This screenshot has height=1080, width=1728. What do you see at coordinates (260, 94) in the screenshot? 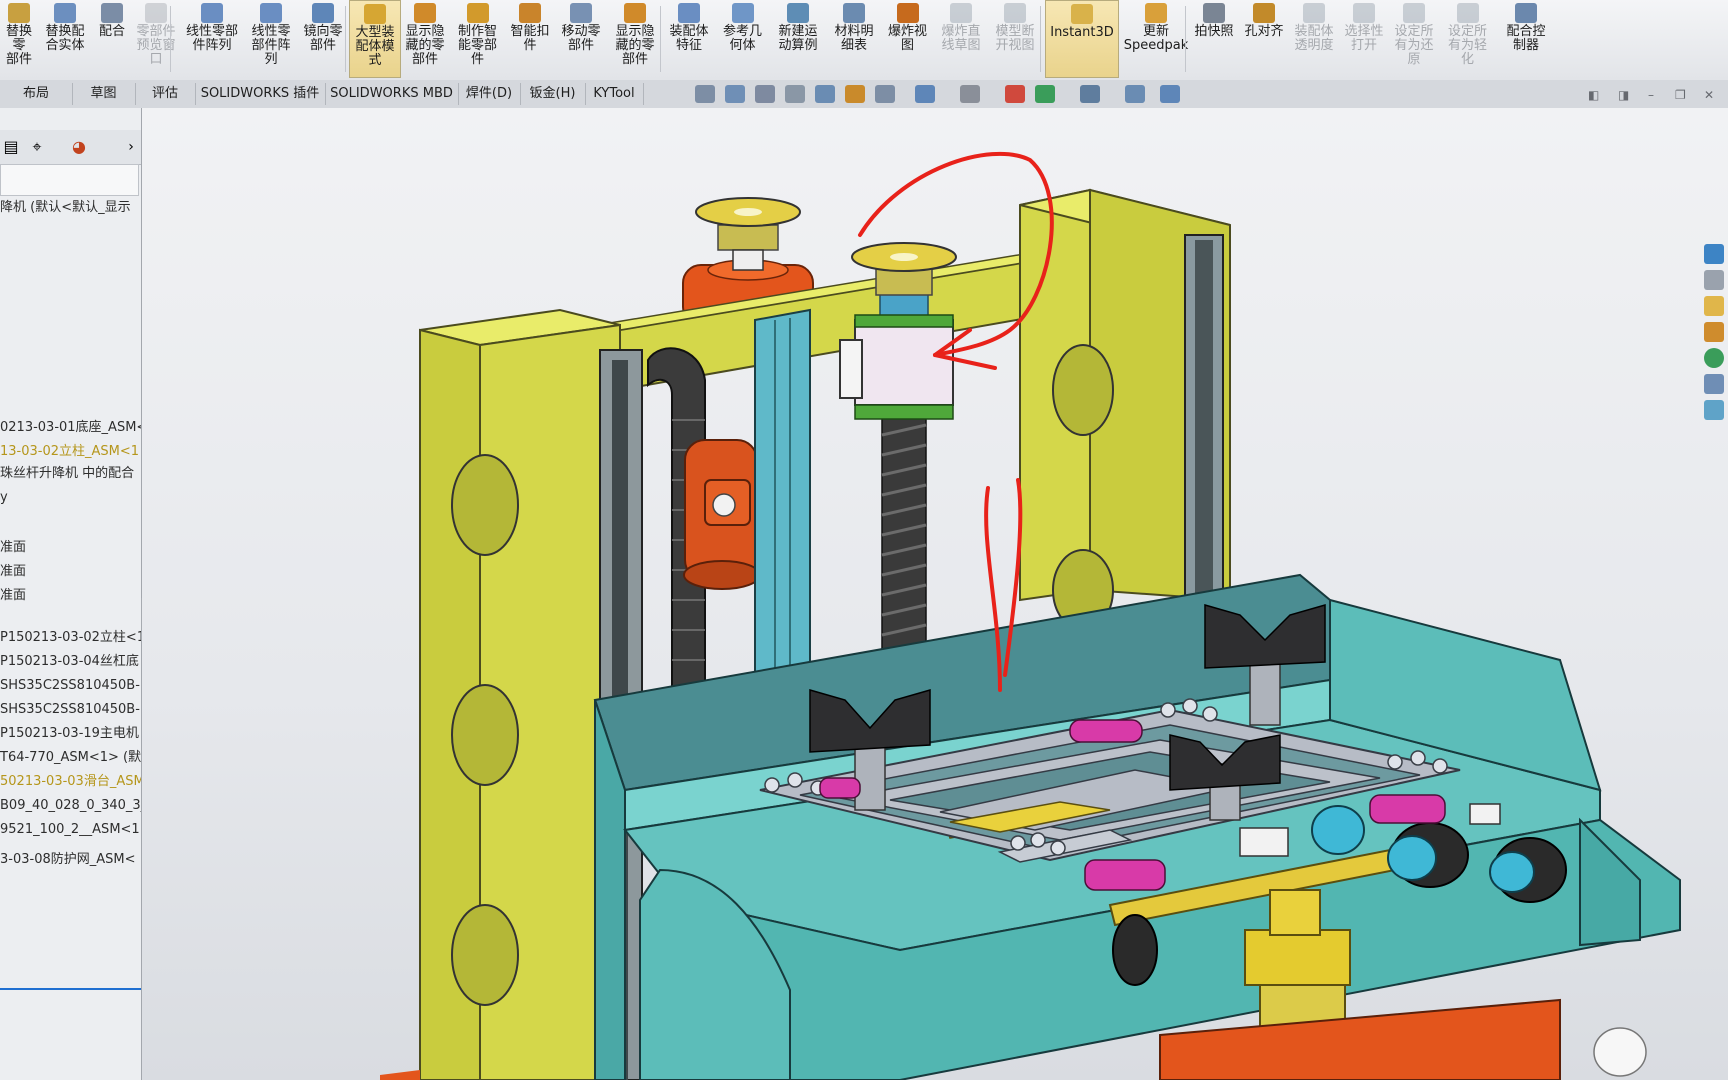
I see `tab-3: SOLIDWORKS 插件` at bounding box center [260, 94].